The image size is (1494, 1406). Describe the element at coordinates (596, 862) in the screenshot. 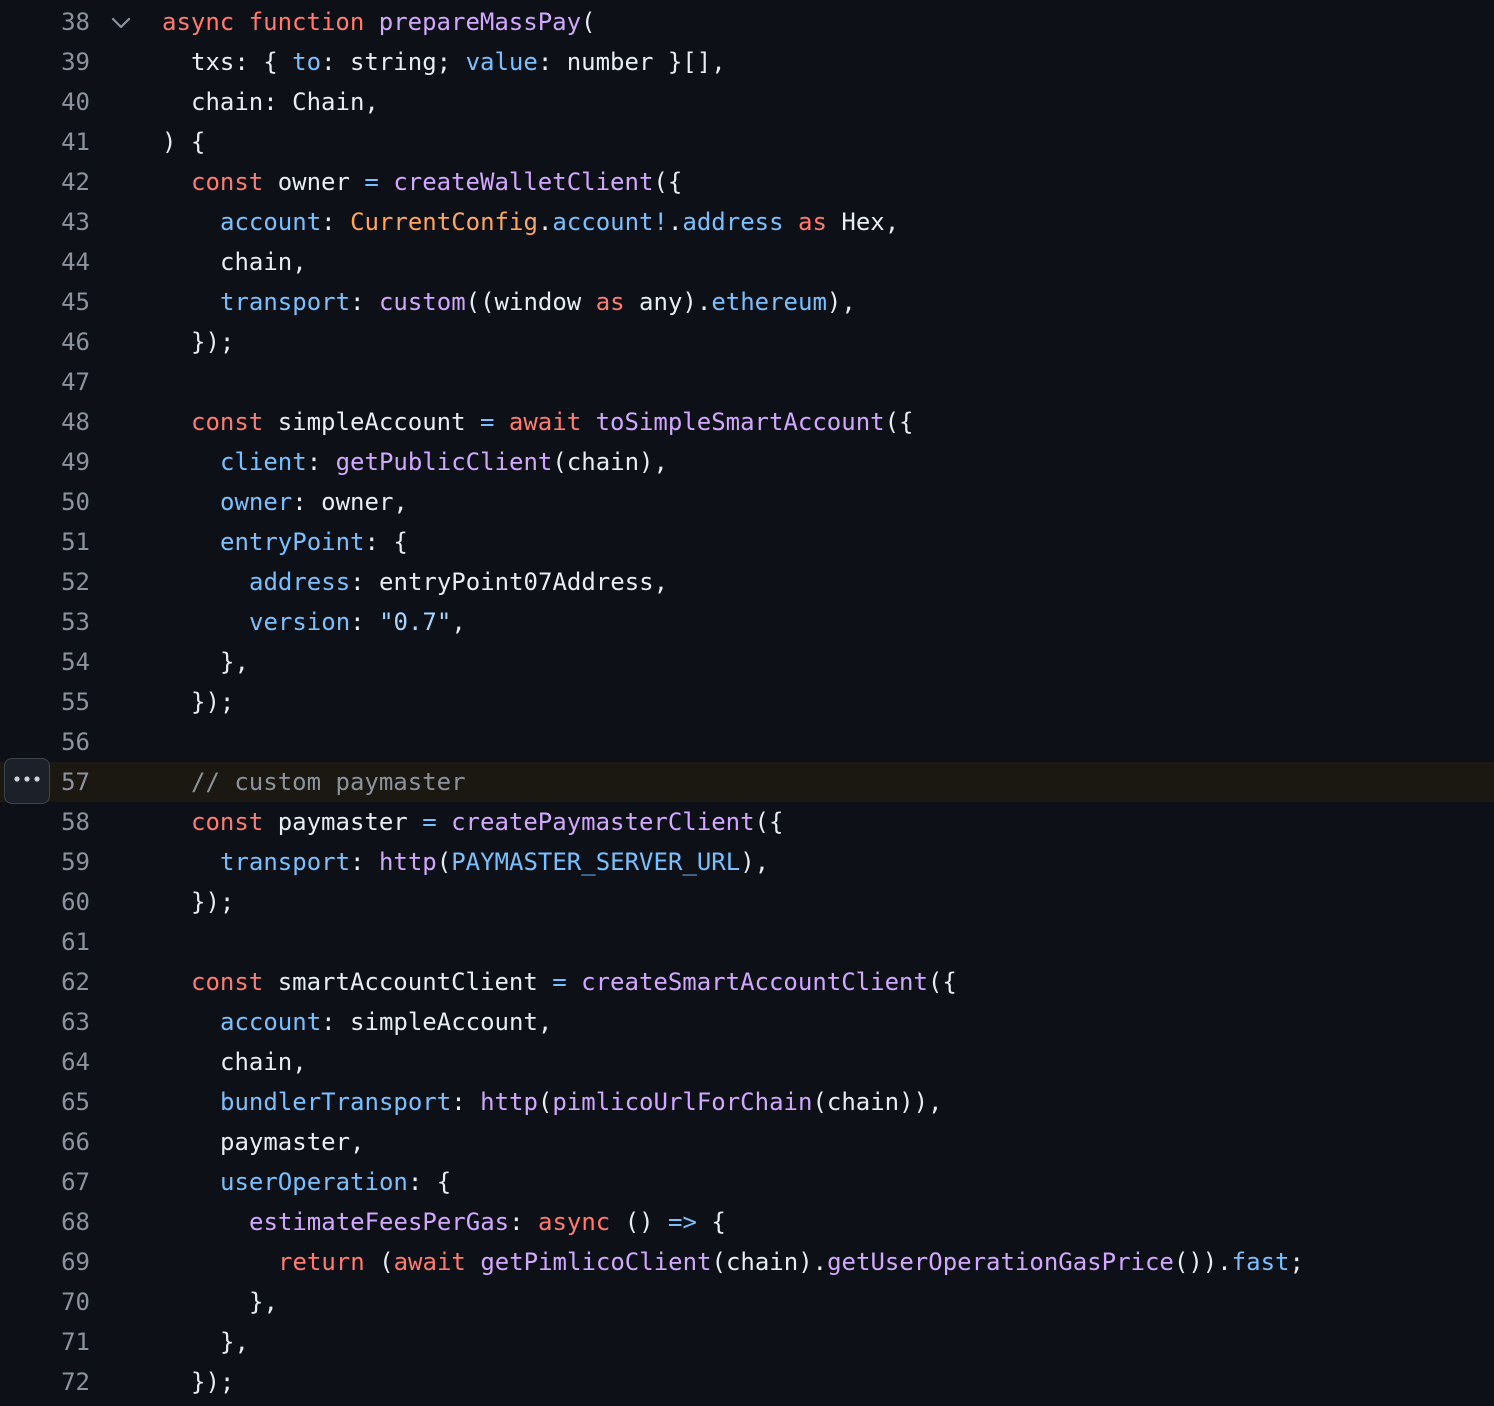

I see `token-property: PAYMASTER_SERVER_URL` at that location.